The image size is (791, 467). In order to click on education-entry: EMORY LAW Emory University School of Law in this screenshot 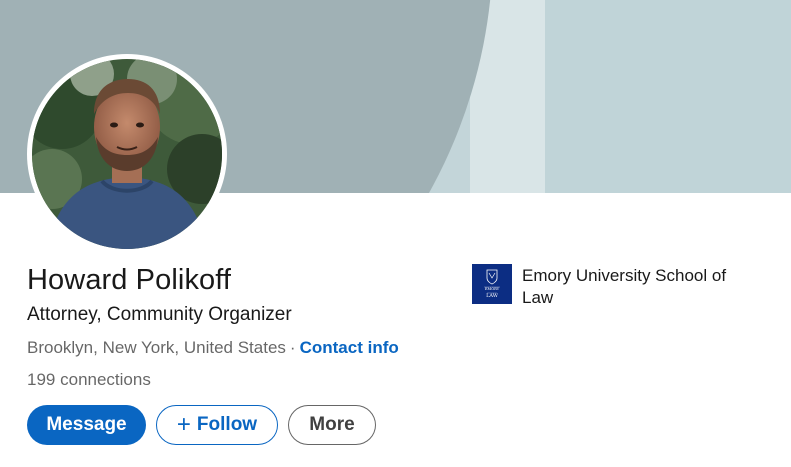, I will do `click(622, 286)`.